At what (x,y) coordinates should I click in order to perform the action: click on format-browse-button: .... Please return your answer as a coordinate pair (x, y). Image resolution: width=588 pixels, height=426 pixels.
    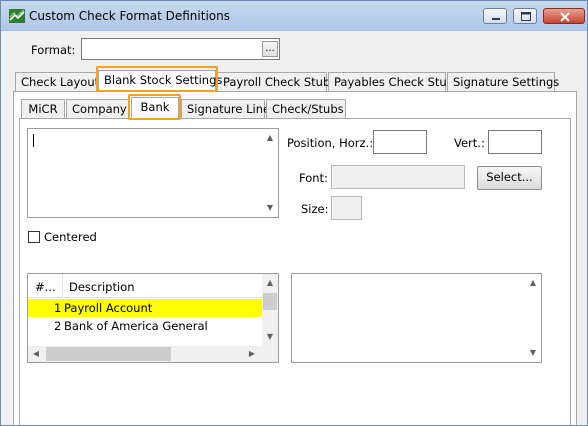
    Looking at the image, I should click on (270, 49).